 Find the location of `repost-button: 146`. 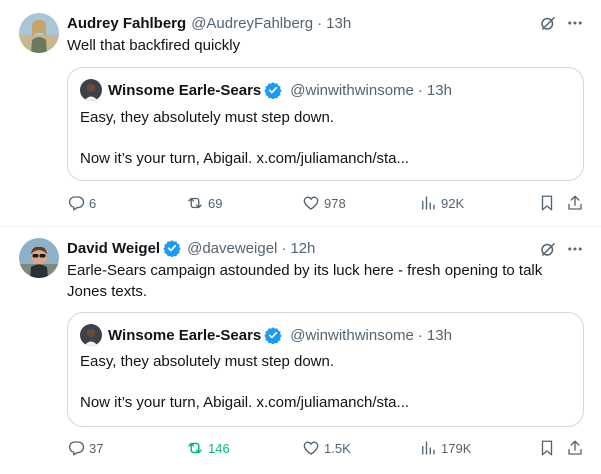

repost-button: 146 is located at coordinates (208, 448).